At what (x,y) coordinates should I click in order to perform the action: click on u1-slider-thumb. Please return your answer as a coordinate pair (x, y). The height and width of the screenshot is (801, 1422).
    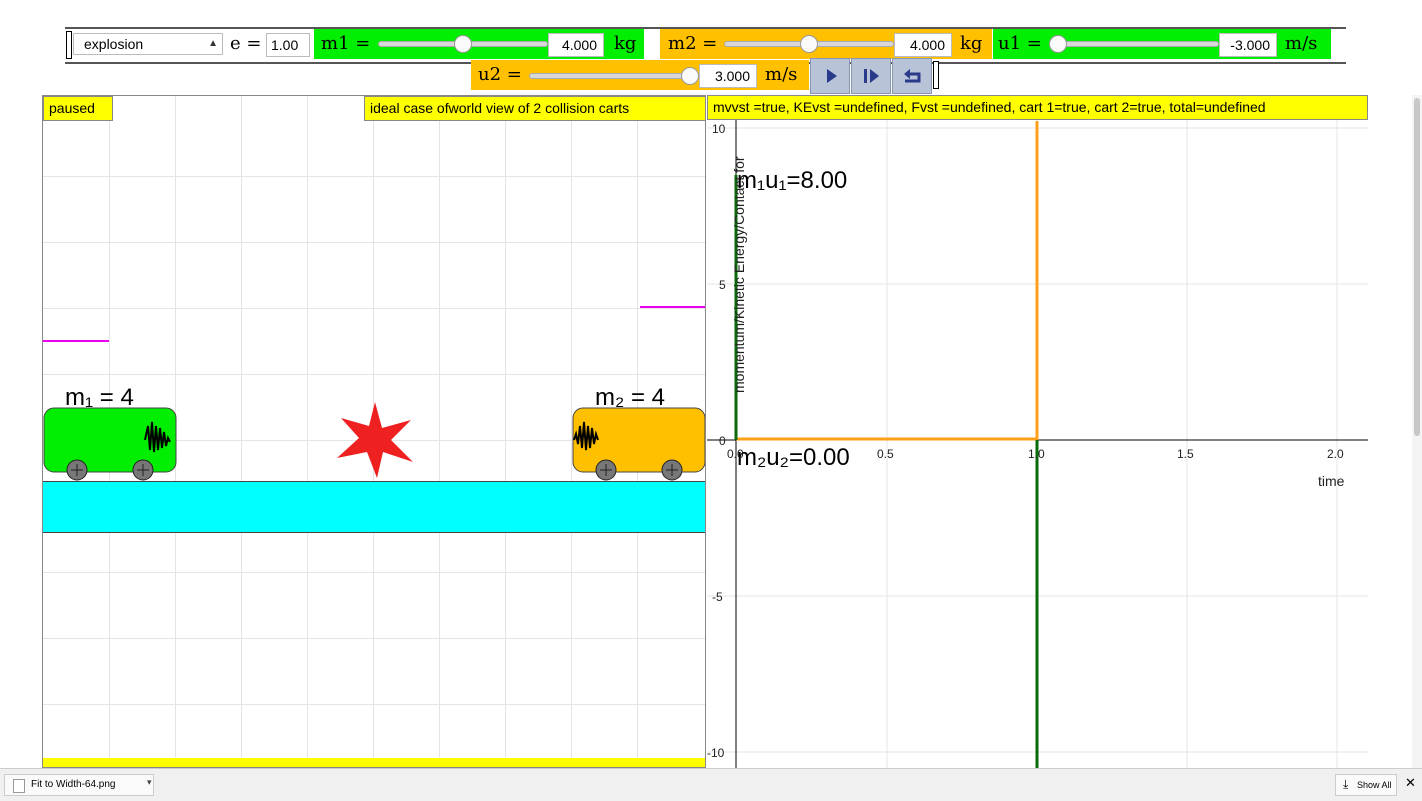
    Looking at the image, I should click on (1058, 44).